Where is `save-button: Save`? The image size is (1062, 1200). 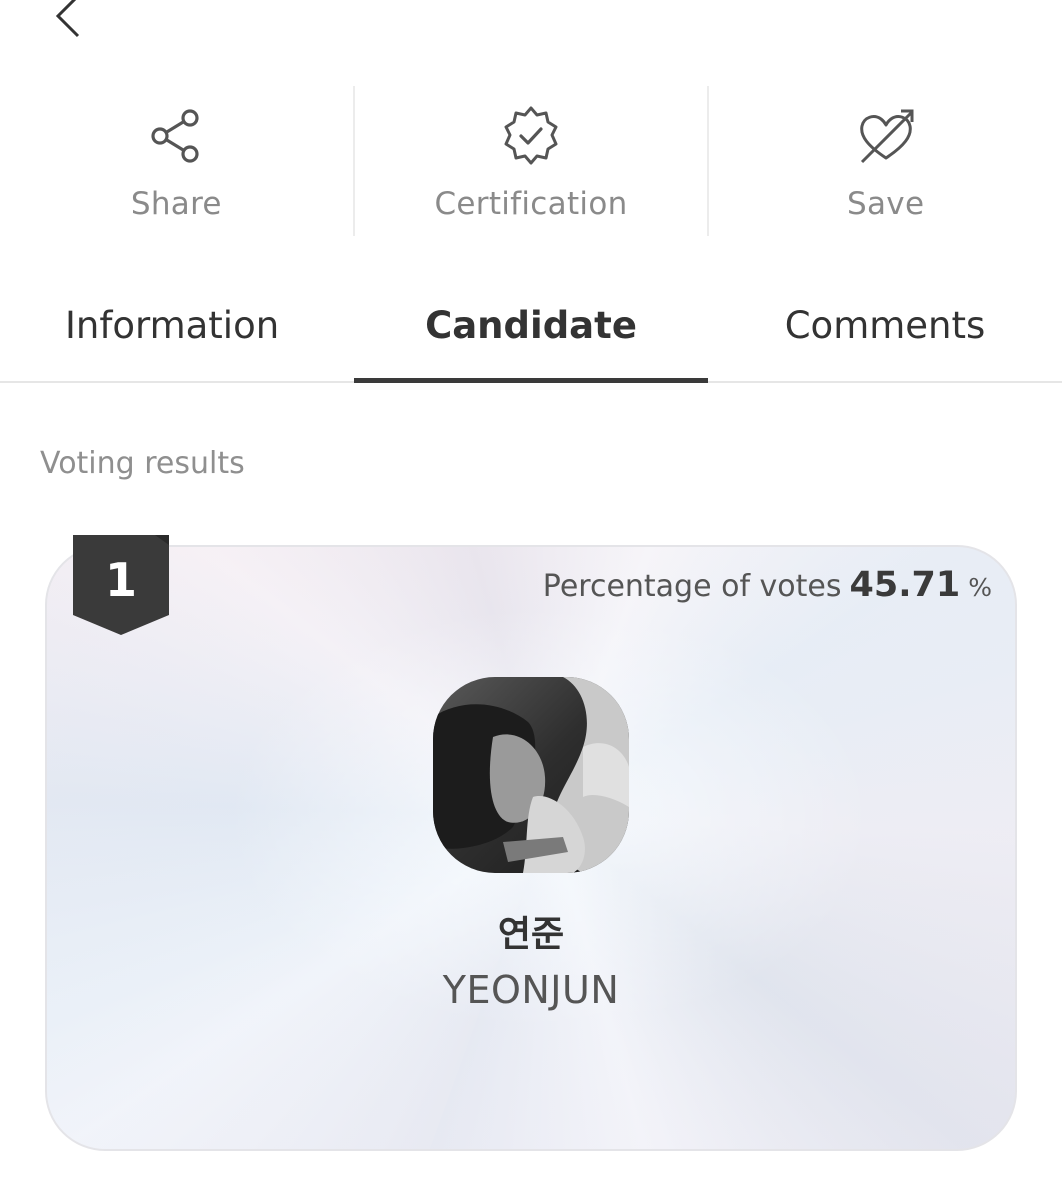 save-button: Save is located at coordinates (885, 161).